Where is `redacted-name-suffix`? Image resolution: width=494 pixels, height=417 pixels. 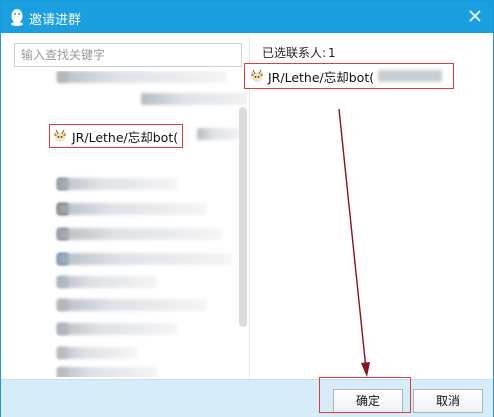
redacted-name-suffix is located at coordinates (410, 76).